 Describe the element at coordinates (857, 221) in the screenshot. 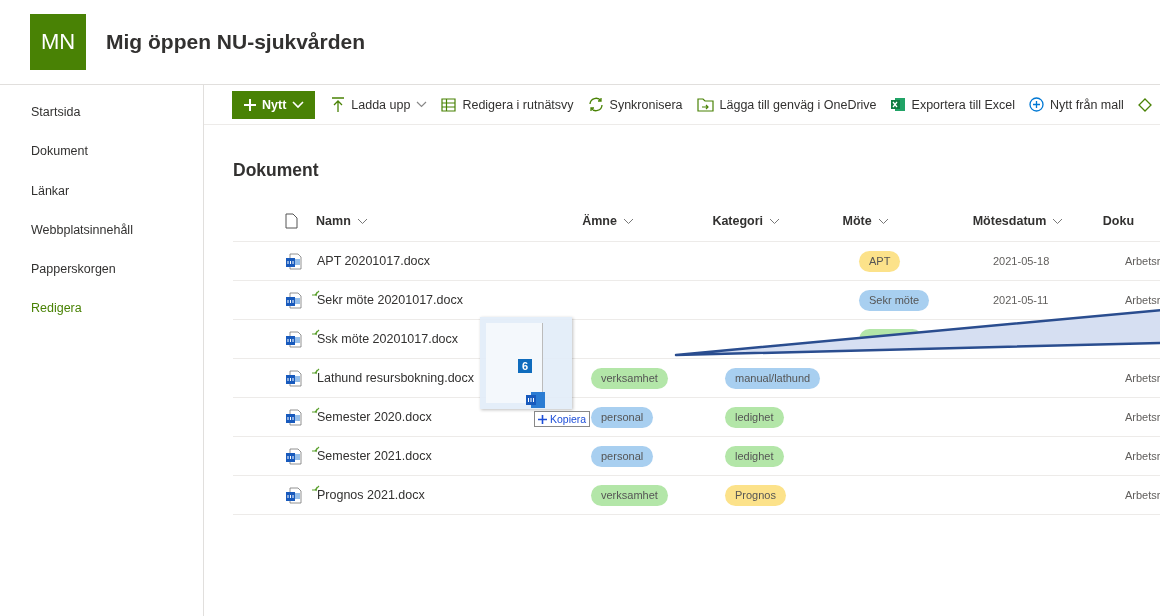

I see `column-header: Möte` at that location.